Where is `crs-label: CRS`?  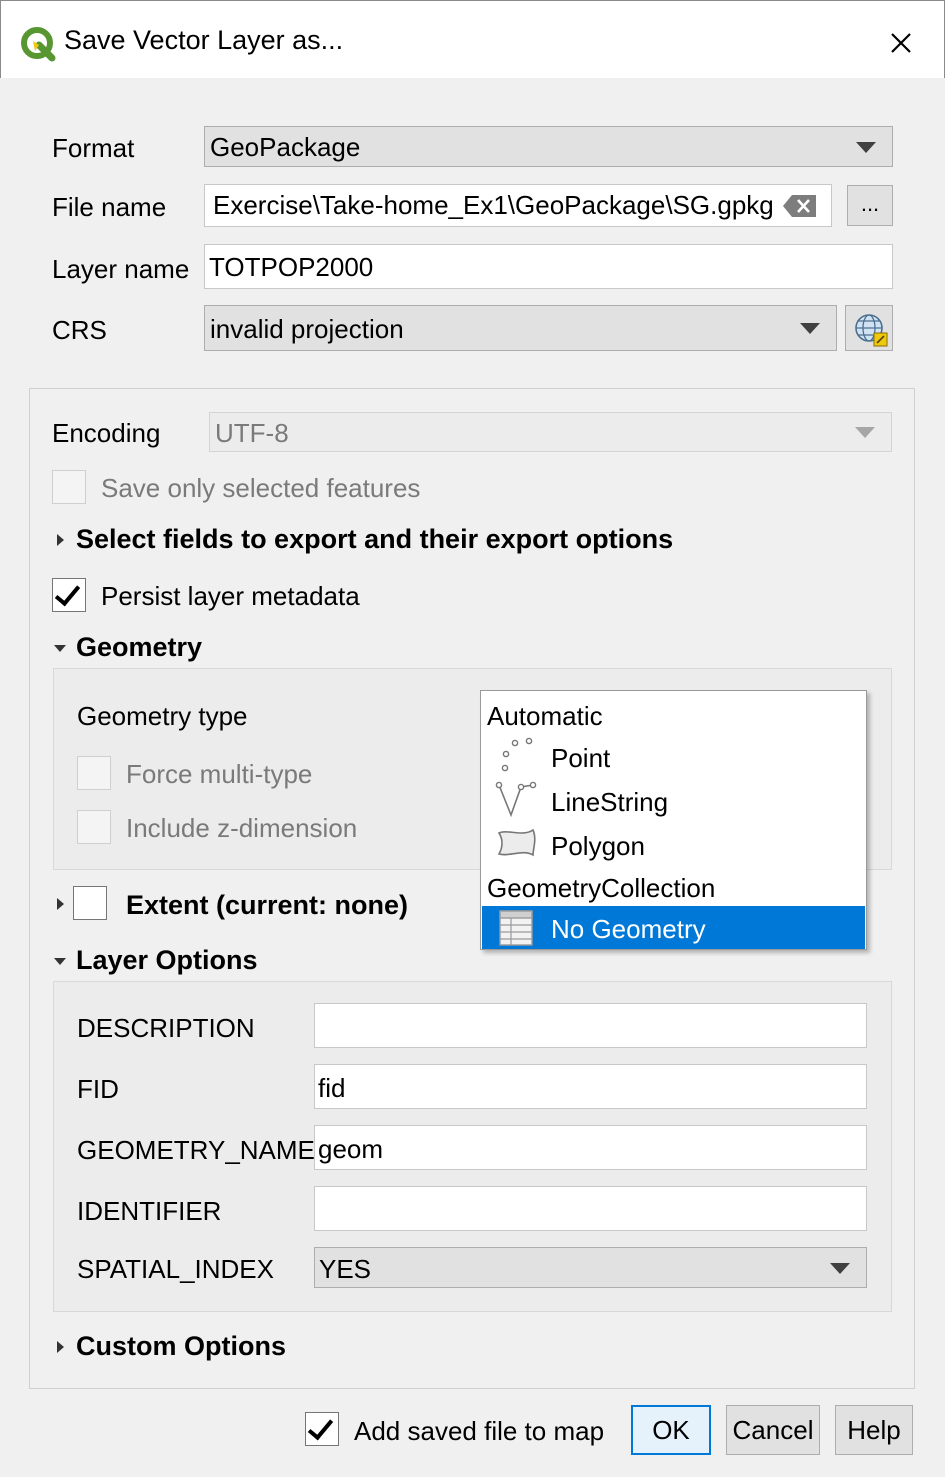 crs-label: CRS is located at coordinates (79, 330).